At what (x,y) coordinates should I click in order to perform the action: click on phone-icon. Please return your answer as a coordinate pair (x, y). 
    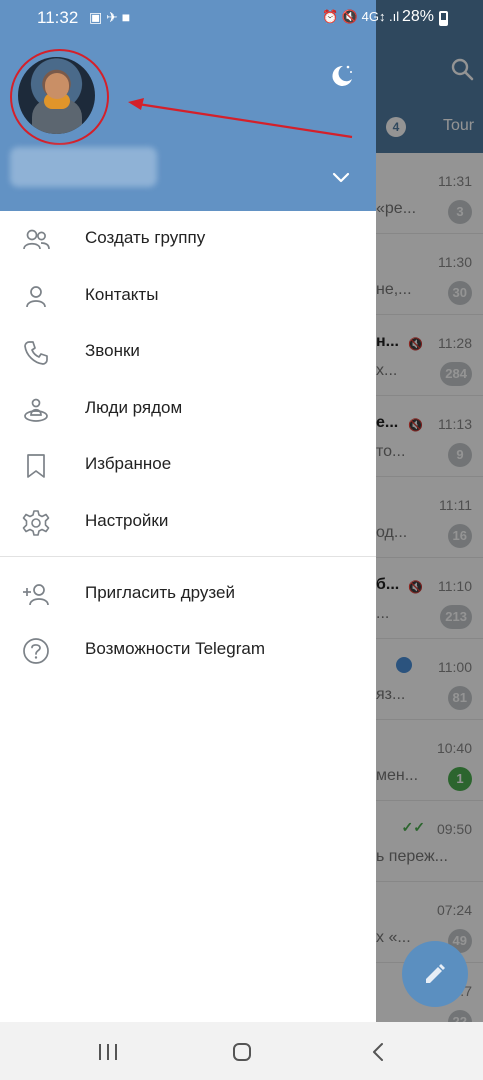
    Looking at the image, I should click on (36, 353).